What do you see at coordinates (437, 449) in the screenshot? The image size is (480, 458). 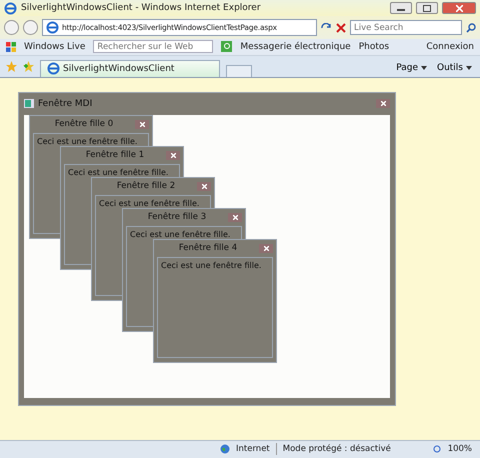 I see `zoom-icon` at bounding box center [437, 449].